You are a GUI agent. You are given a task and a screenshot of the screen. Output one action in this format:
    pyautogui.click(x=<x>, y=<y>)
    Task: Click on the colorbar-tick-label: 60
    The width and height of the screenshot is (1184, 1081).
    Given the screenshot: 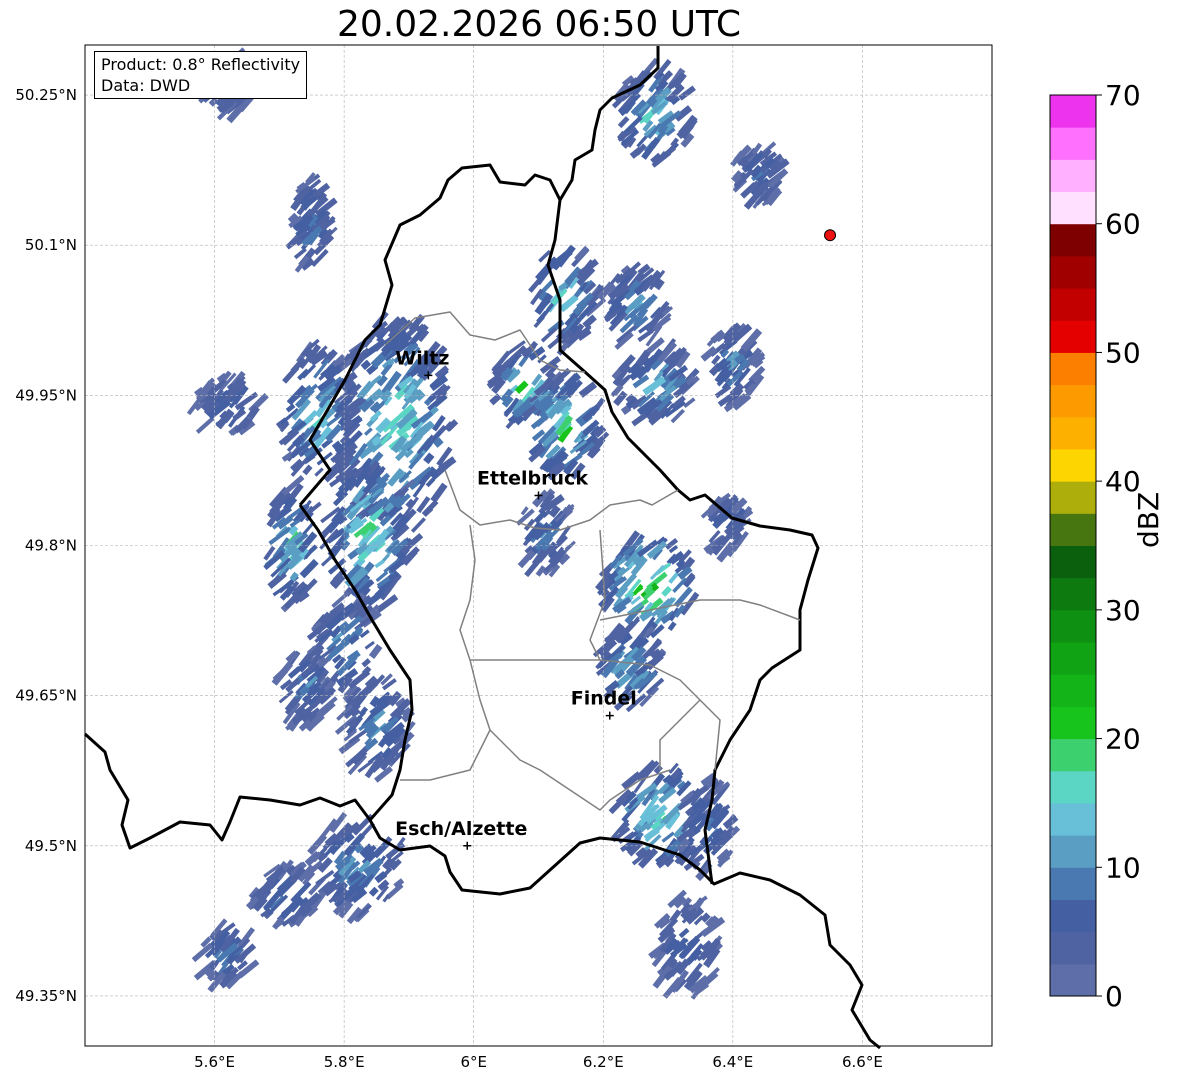 What is the action you would take?
    pyautogui.click(x=1123, y=224)
    